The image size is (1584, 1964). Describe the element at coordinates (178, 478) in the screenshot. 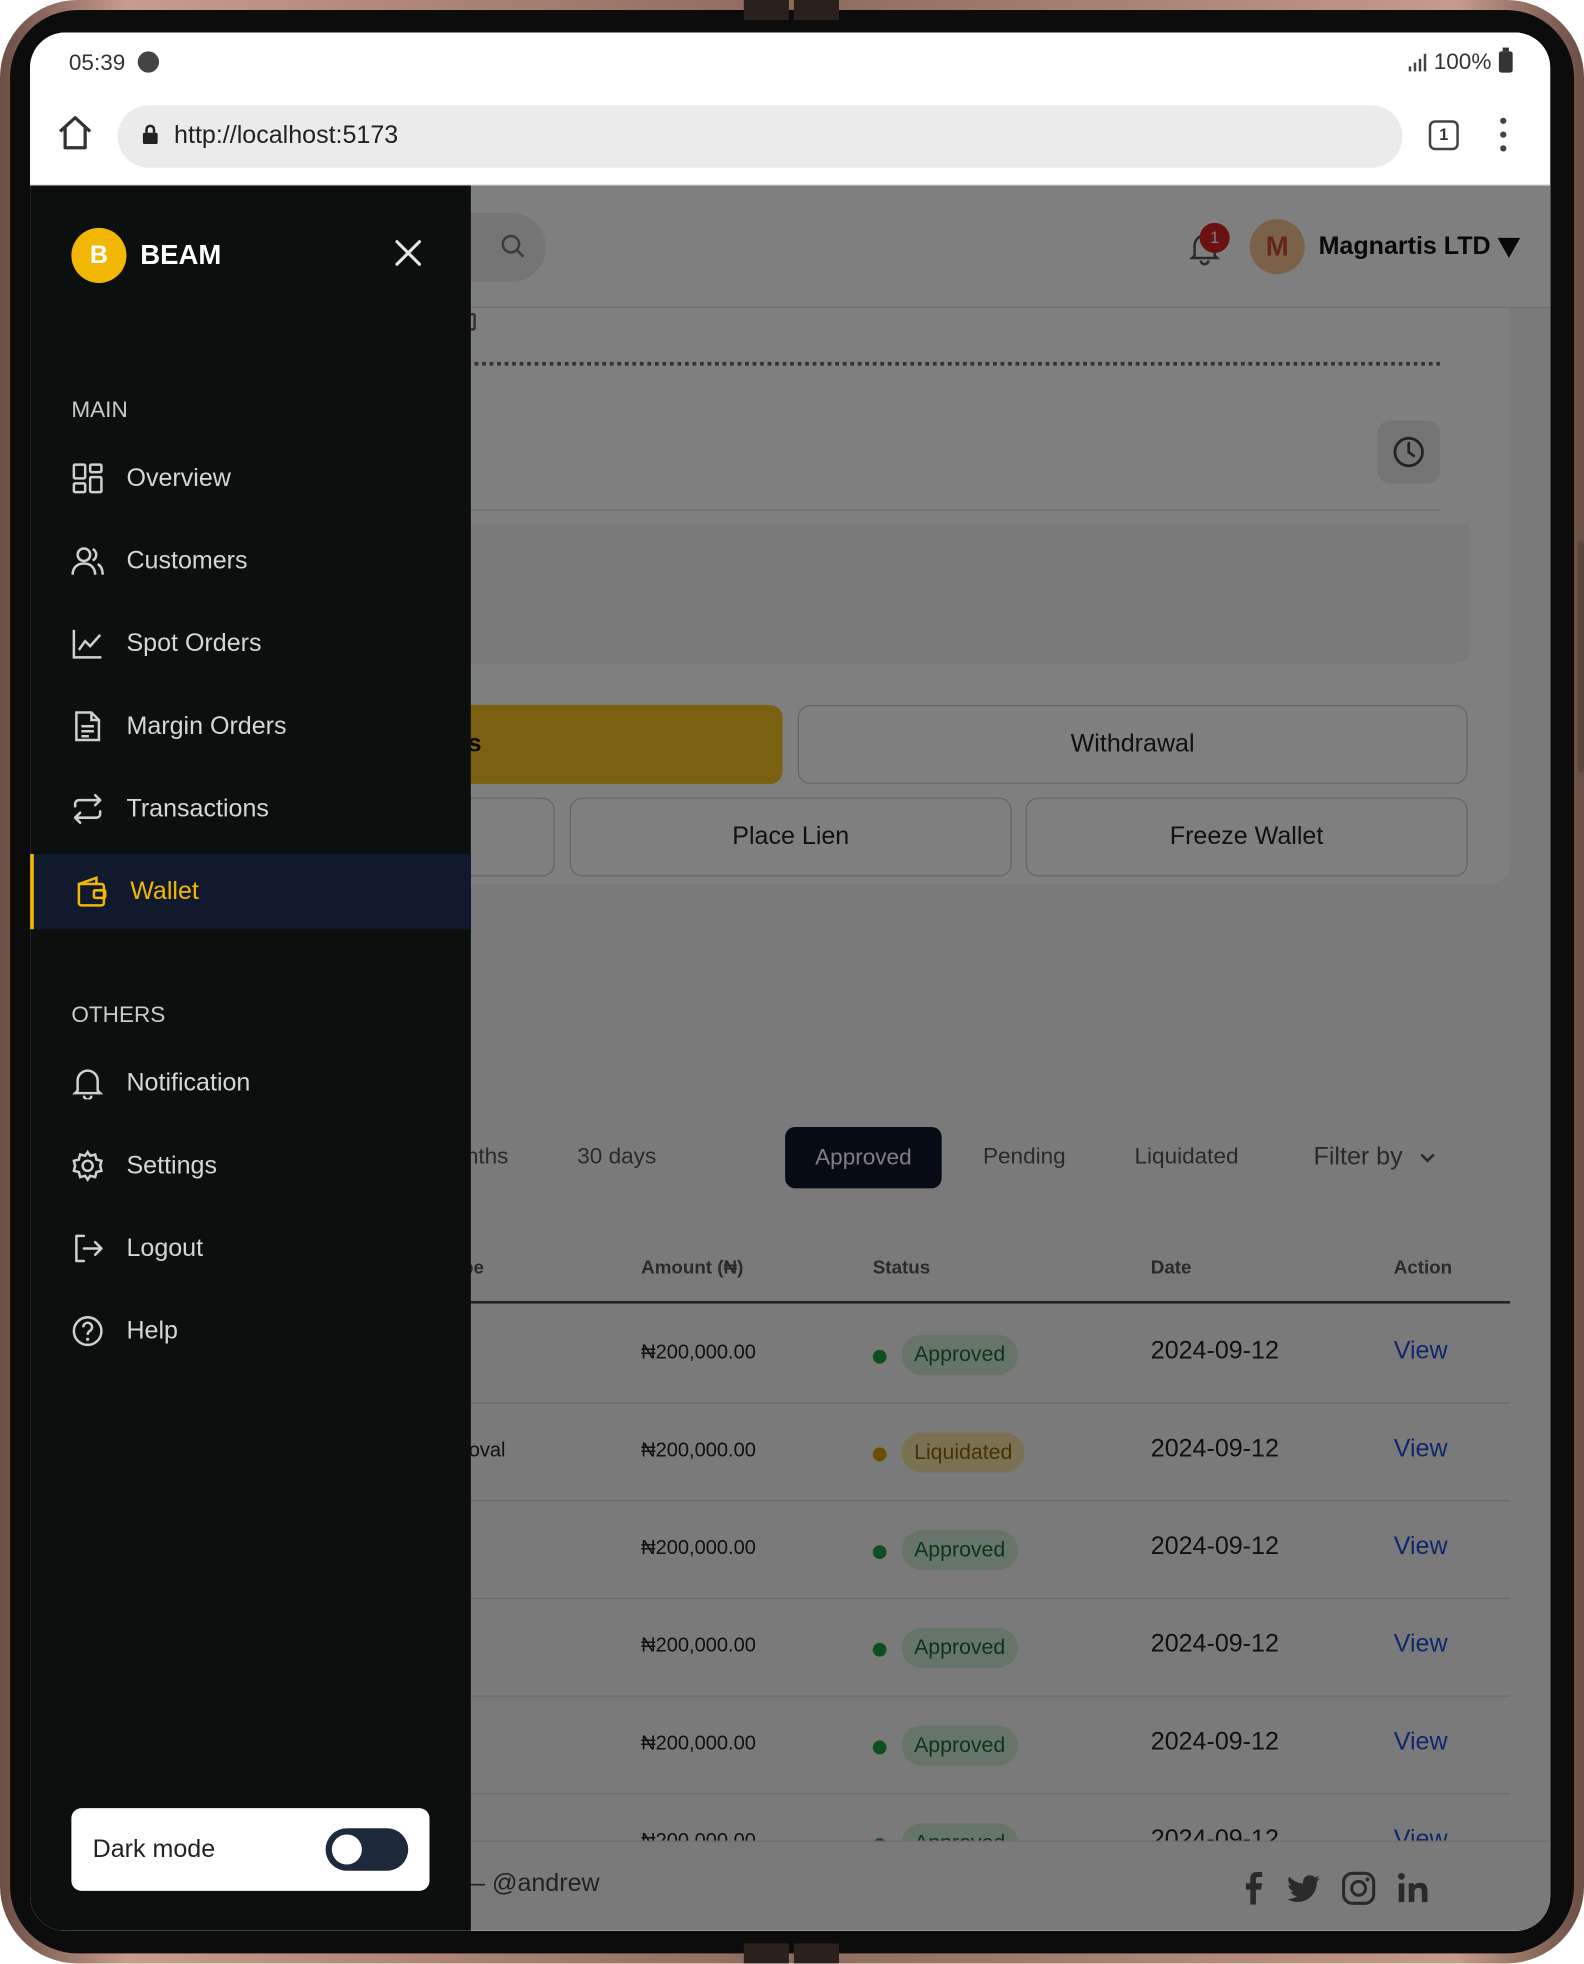

I see `sidebar-item-label: Overview` at that location.